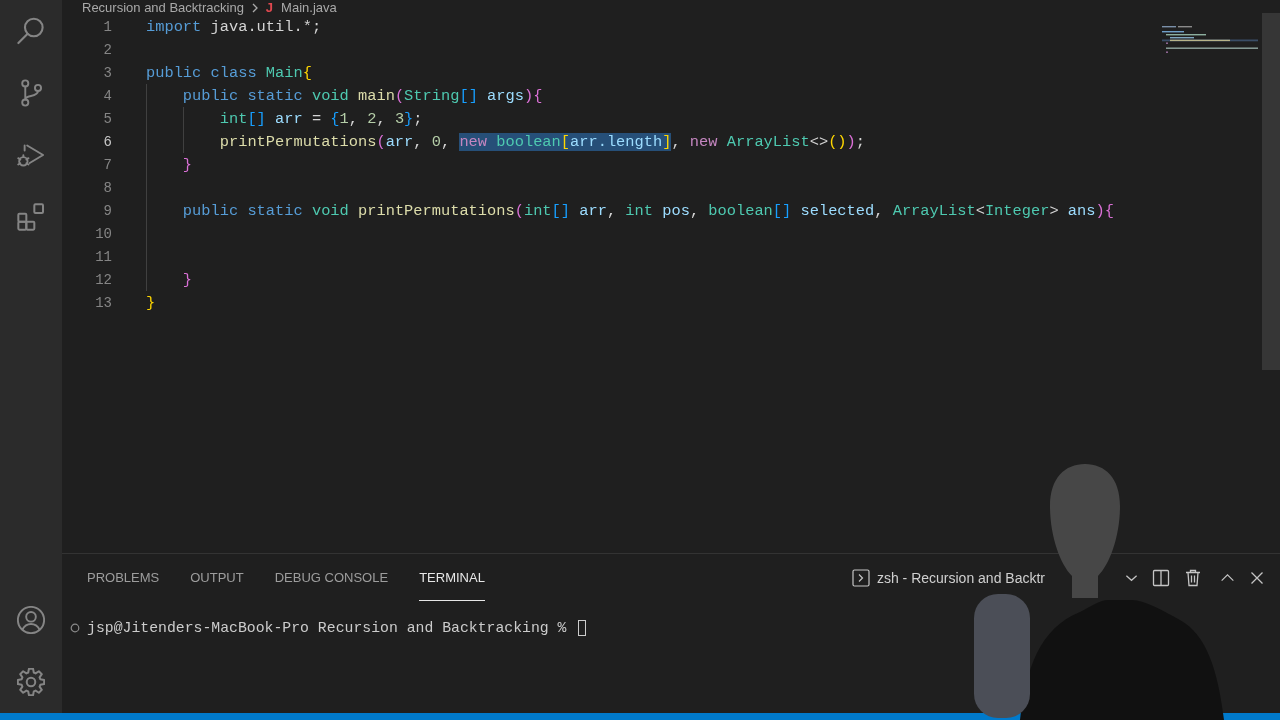 The image size is (1280, 720). I want to click on trash-icon, so click(1193, 577).